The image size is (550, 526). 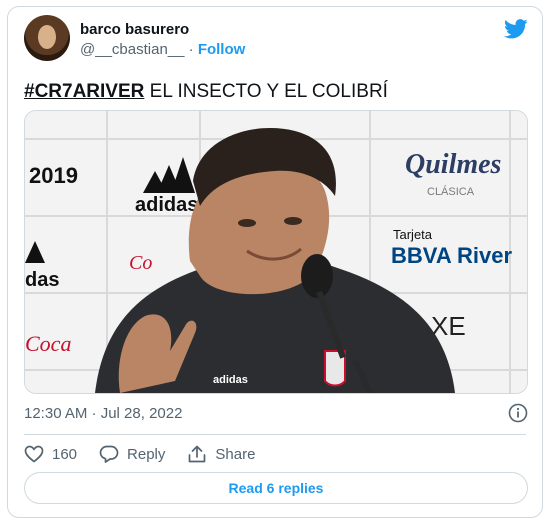 I want to click on backdrop-tarjeta: Tarjeta, so click(x=413, y=234).